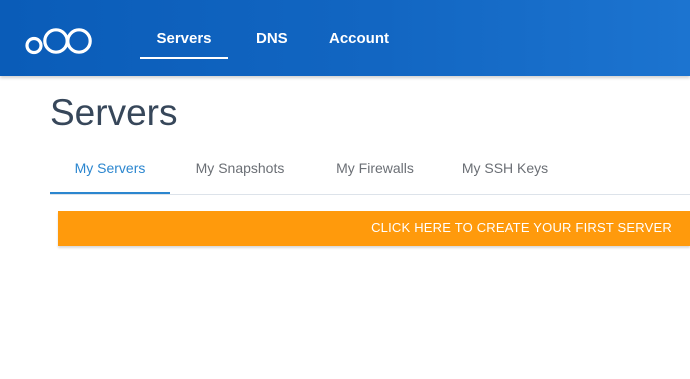  What do you see at coordinates (110, 172) in the screenshot?
I see `tab-my-servers: My Servers` at bounding box center [110, 172].